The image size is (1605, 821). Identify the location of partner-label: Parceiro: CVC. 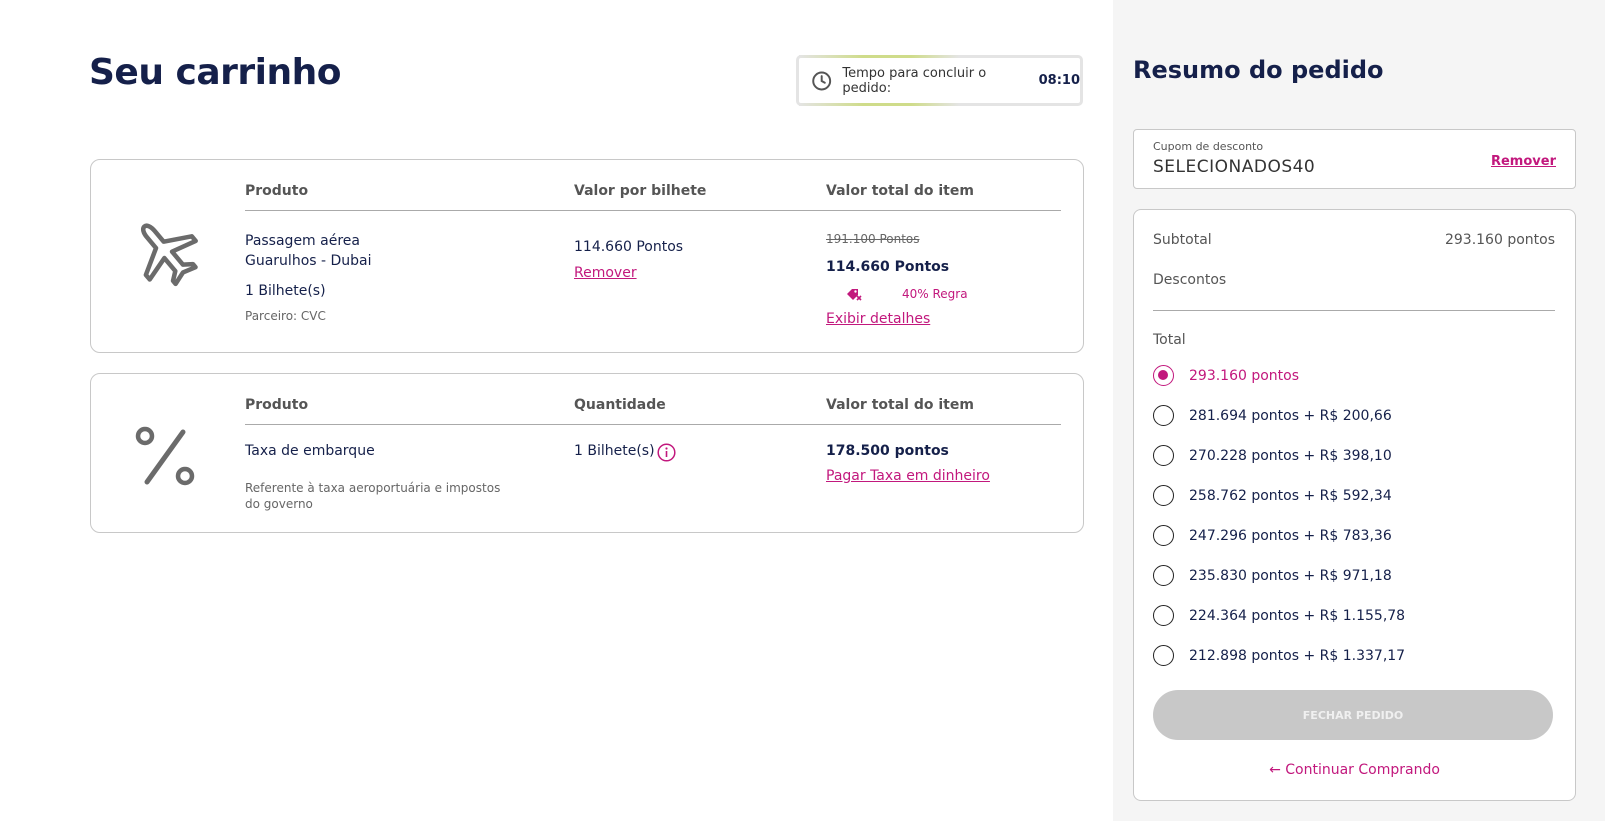
(285, 316).